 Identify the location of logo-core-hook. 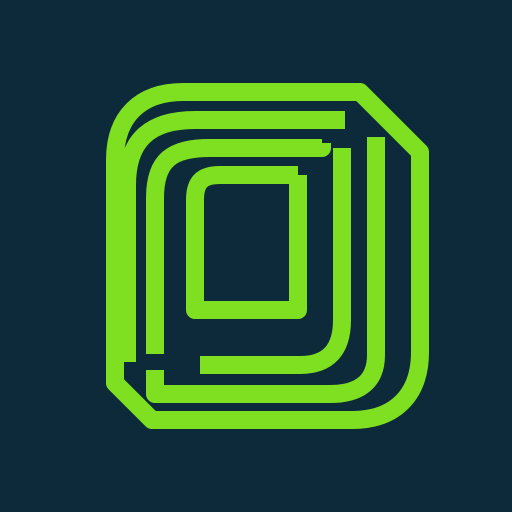
(246, 242).